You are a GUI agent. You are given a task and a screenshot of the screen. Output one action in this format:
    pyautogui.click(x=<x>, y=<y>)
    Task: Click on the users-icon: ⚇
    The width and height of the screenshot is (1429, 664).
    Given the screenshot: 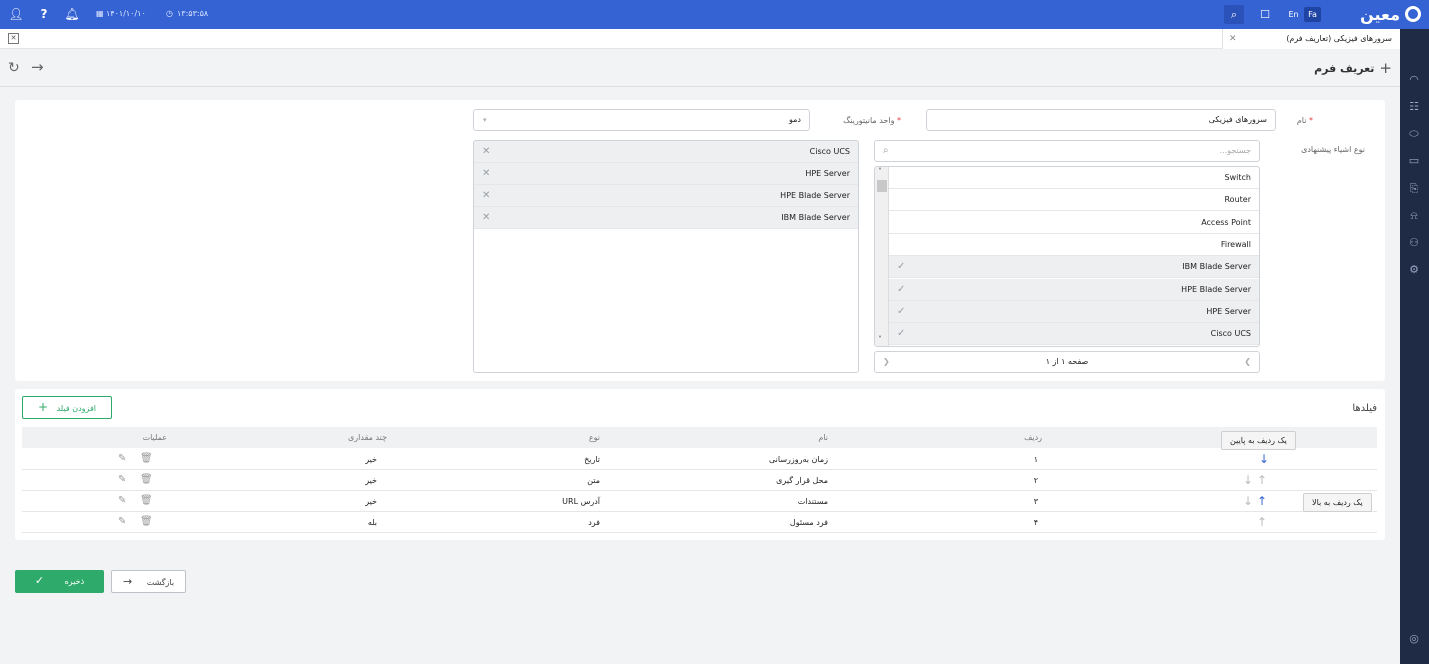 What is the action you would take?
    pyautogui.click(x=1414, y=243)
    